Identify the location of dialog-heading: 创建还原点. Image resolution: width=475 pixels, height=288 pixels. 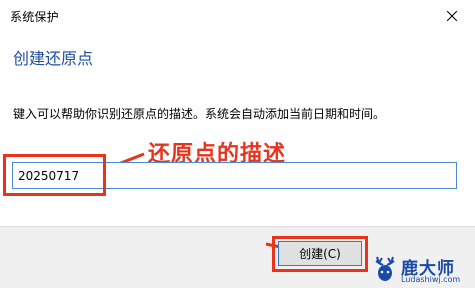
(53, 58).